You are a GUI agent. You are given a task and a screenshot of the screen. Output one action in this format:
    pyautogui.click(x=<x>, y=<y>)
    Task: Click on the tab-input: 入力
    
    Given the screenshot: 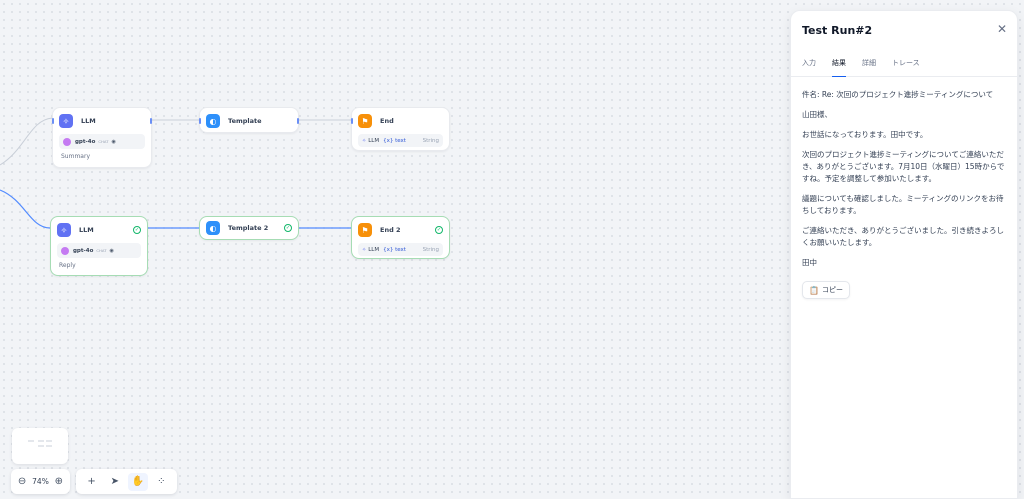 What is the action you would take?
    pyautogui.click(x=809, y=63)
    